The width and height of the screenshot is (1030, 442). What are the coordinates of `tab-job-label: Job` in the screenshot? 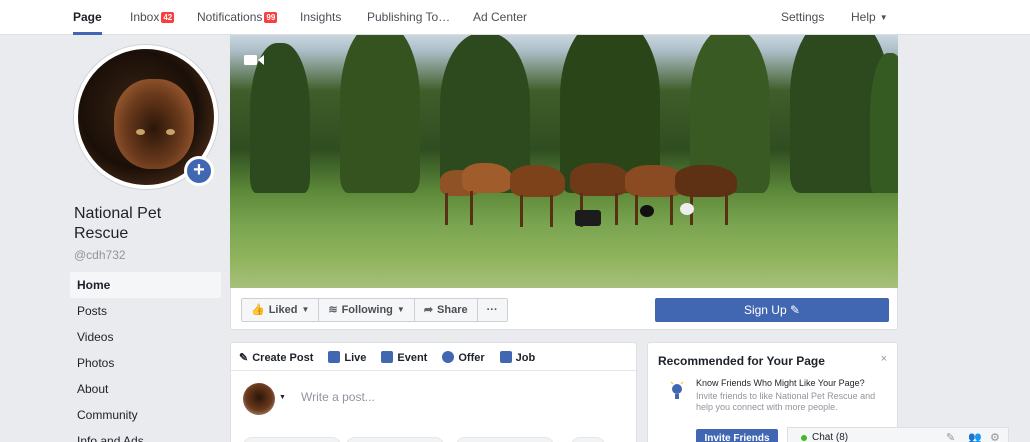 It's located at (525, 358).